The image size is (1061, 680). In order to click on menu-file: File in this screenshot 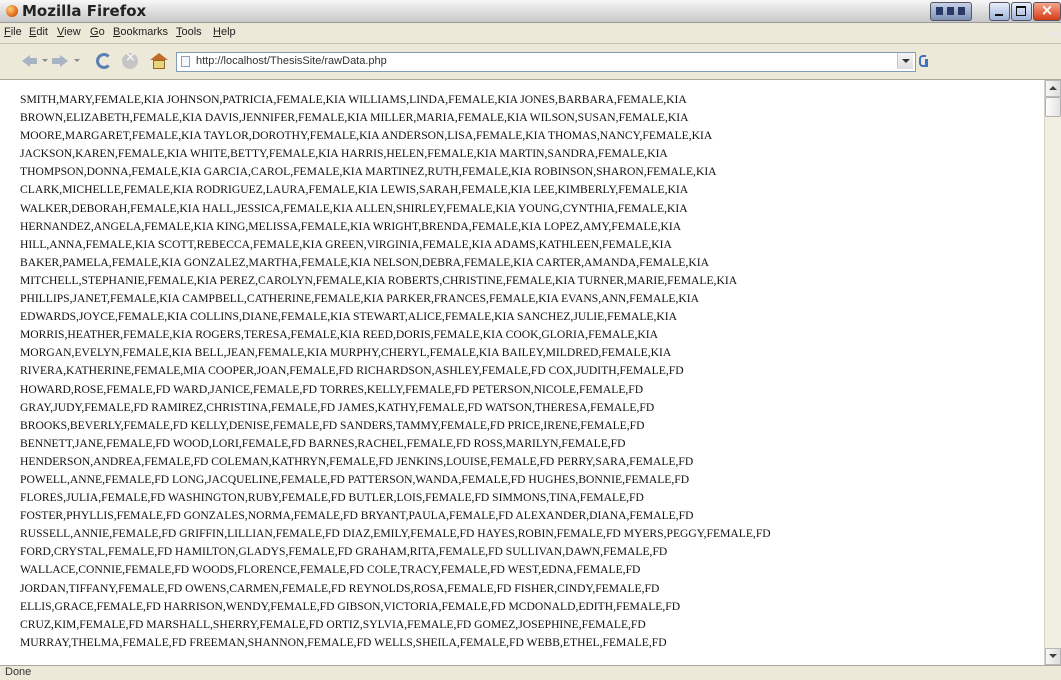, I will do `click(13, 32)`.